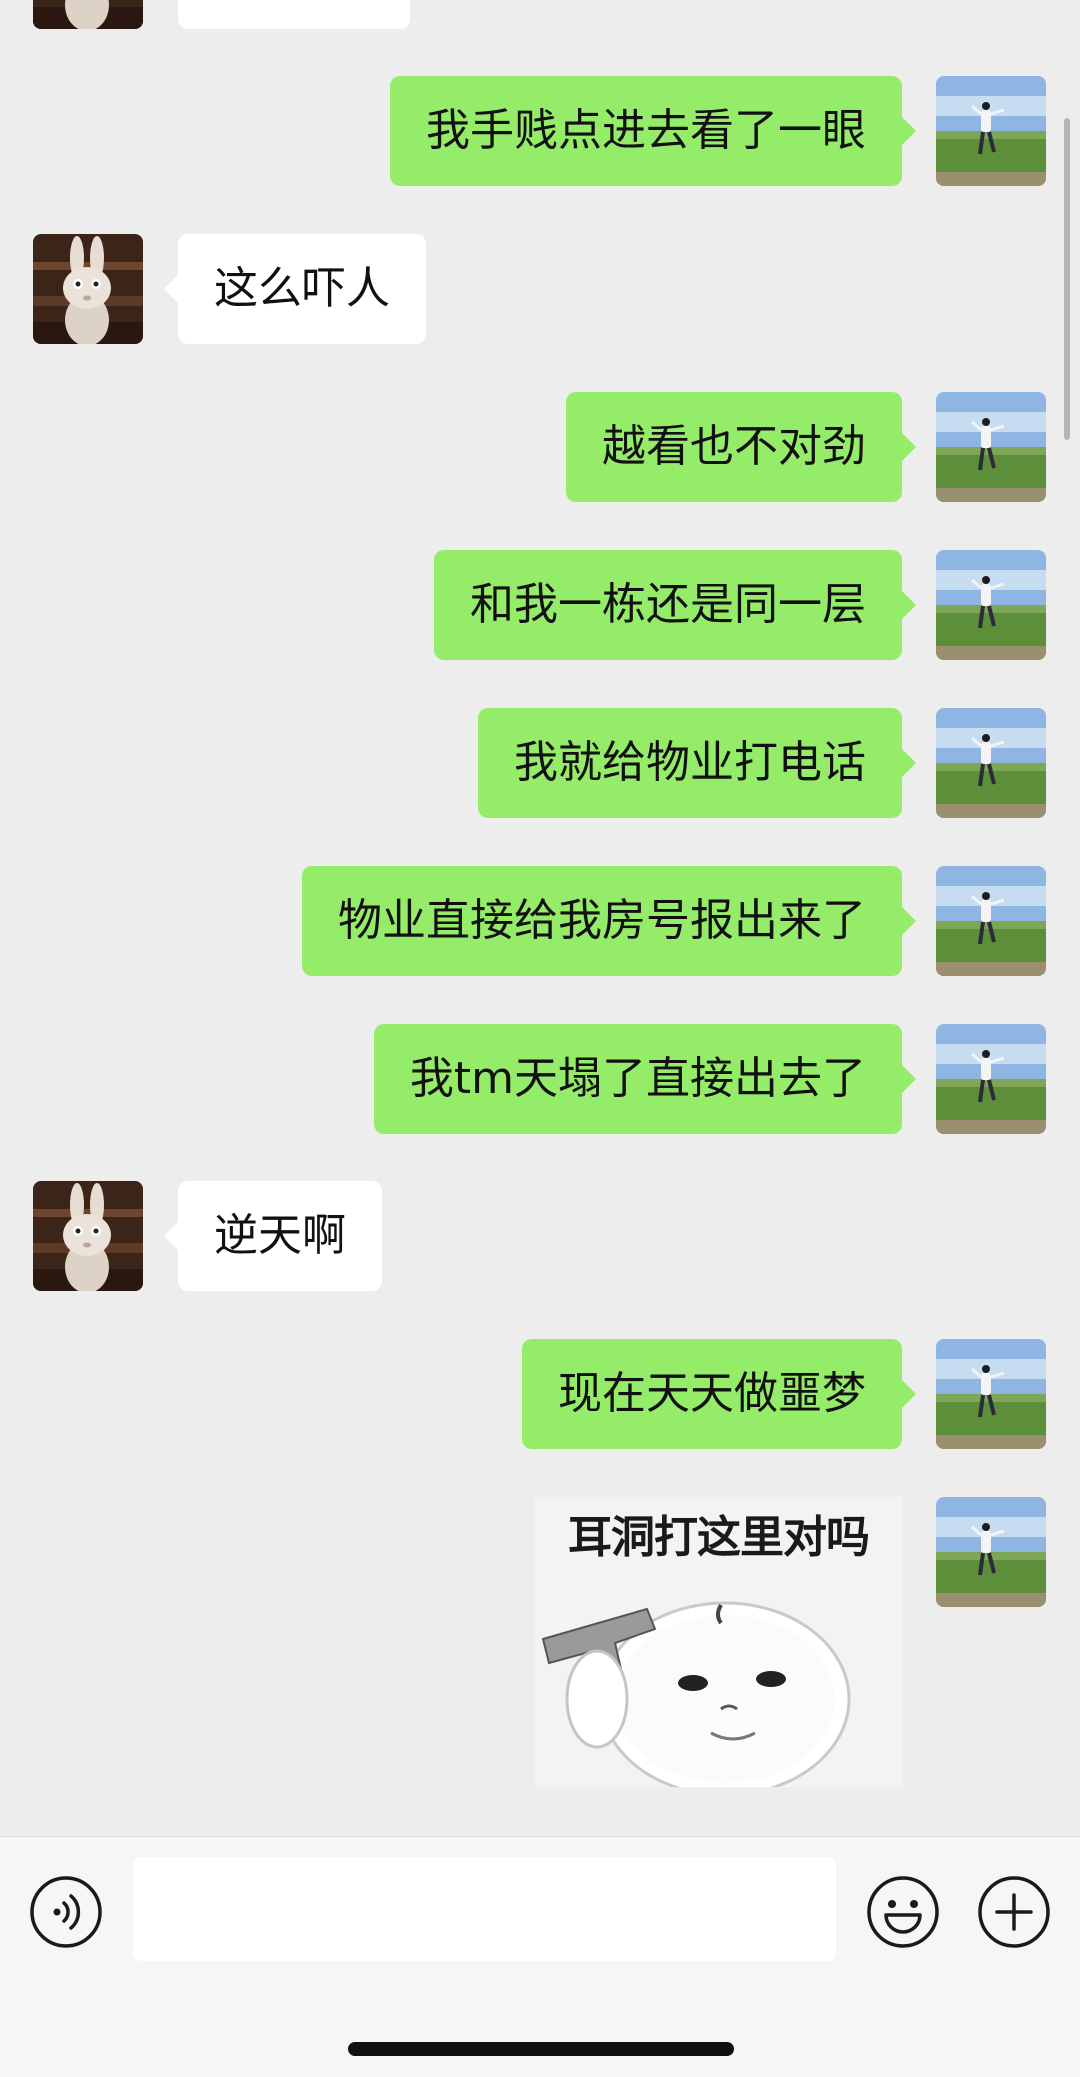 This screenshot has height=2077, width=1080. What do you see at coordinates (718, 1642) in the screenshot?
I see `bunny-with-gun-sticker: 耳洞打这里对吗` at bounding box center [718, 1642].